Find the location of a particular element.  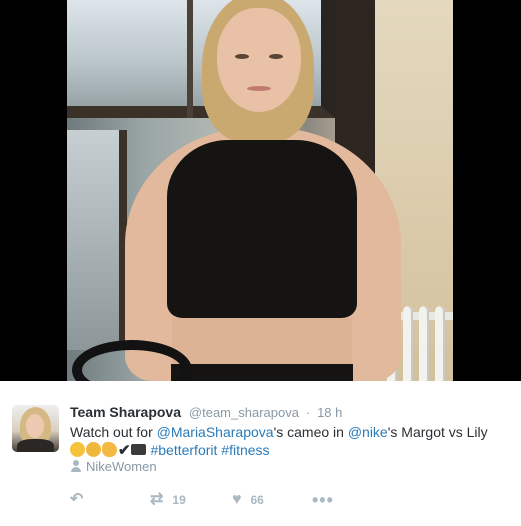

face is located at coordinates (259, 60).